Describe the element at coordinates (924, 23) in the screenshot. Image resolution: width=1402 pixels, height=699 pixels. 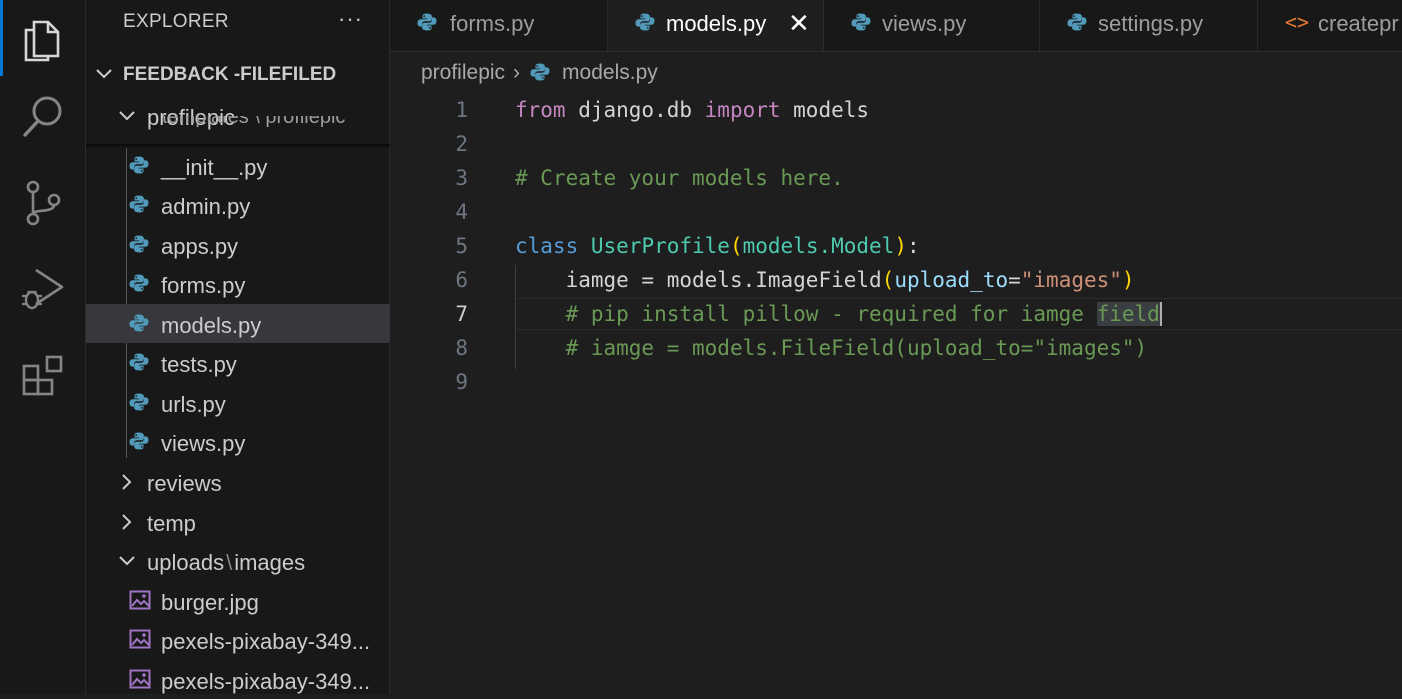
I see `tab-label: views.py` at that location.